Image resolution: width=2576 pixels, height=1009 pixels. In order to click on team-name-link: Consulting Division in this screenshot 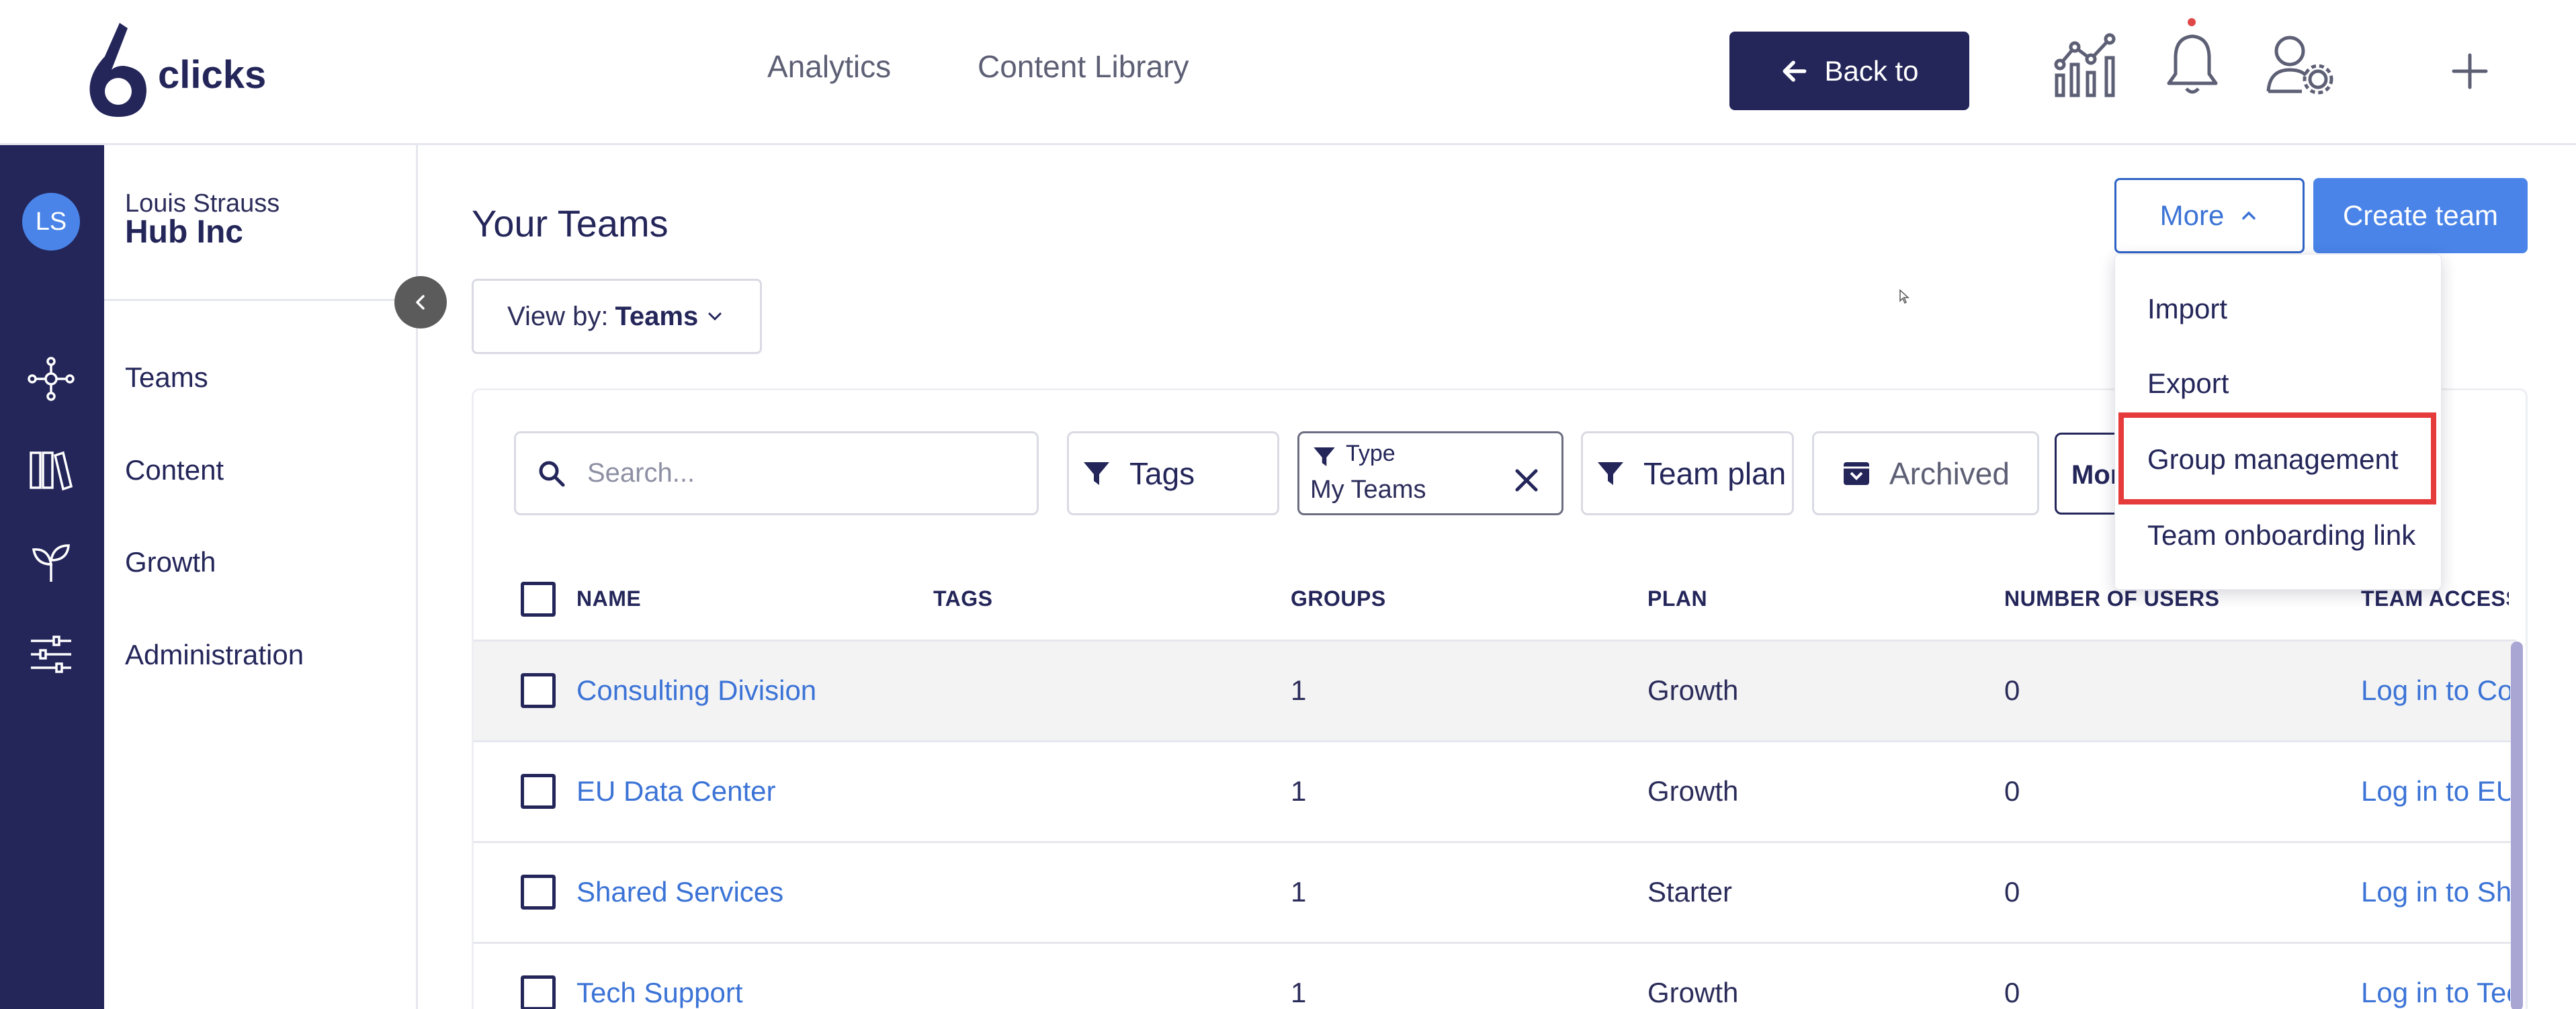, I will do `click(696, 690)`.